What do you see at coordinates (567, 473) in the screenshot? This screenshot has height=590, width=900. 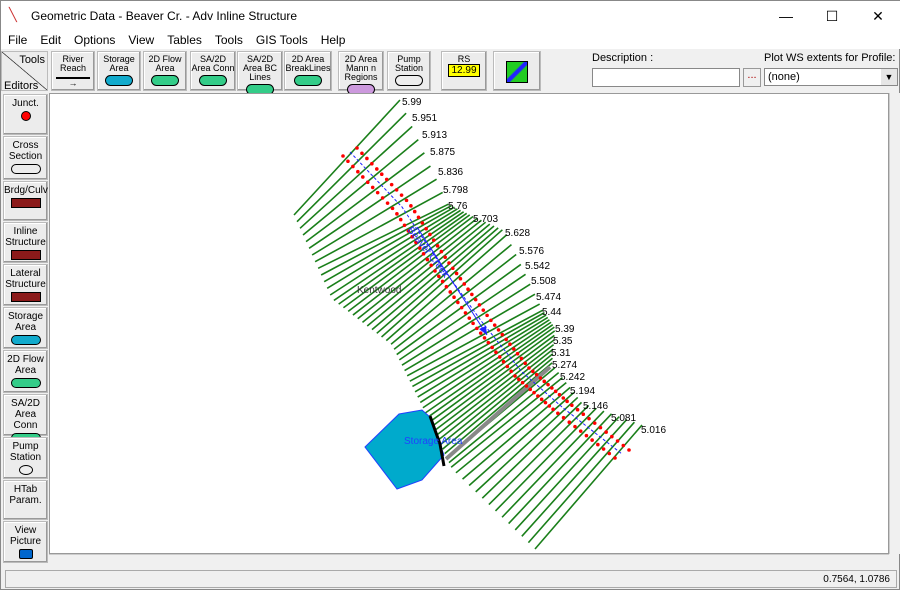 I see `cross-section-line` at bounding box center [567, 473].